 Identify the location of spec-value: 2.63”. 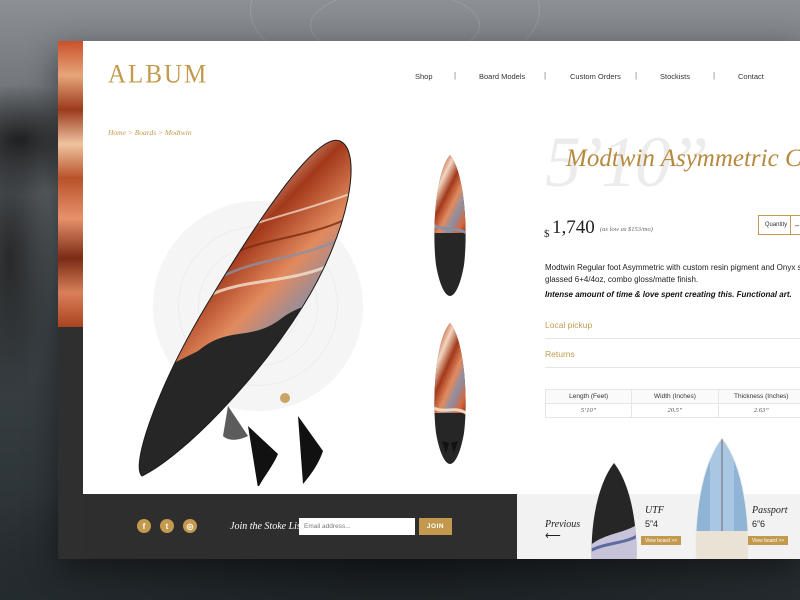
(758, 410).